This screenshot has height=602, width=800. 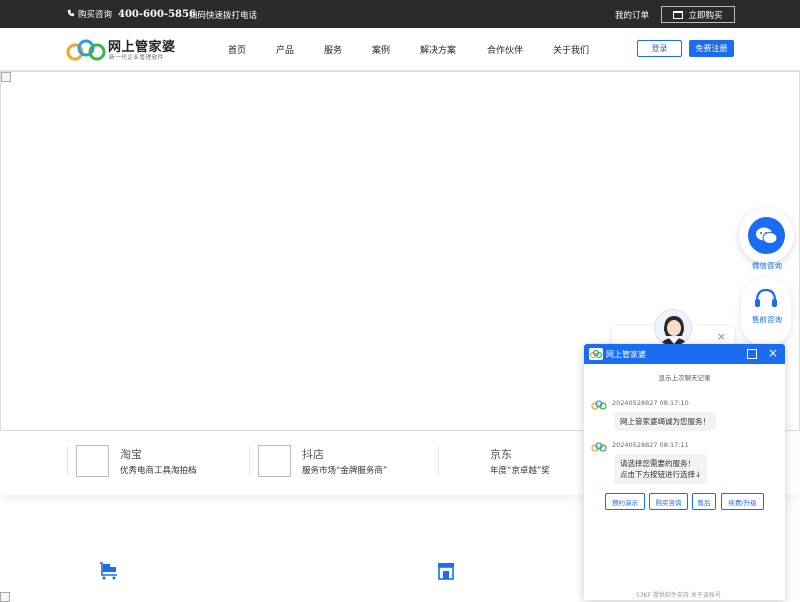 What do you see at coordinates (108, 571) in the screenshot?
I see `inventory-cart-icon` at bounding box center [108, 571].